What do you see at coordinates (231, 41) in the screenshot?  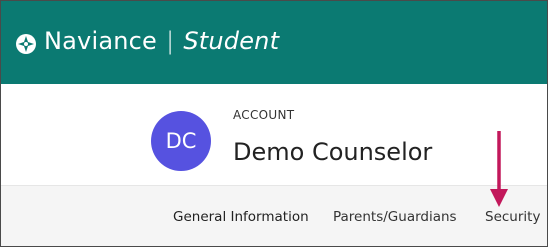 I see `product-name: Student` at bounding box center [231, 41].